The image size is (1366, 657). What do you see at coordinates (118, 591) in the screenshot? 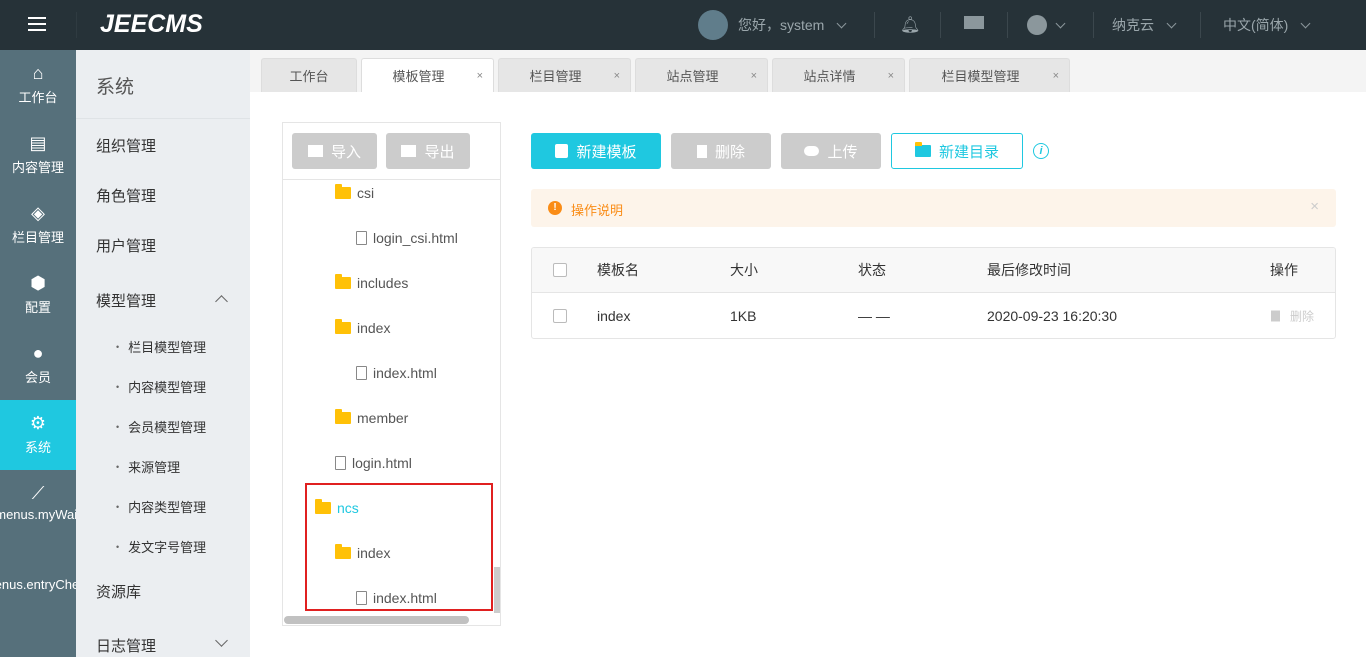
I see `sub-item-resources: 资源库` at bounding box center [118, 591].